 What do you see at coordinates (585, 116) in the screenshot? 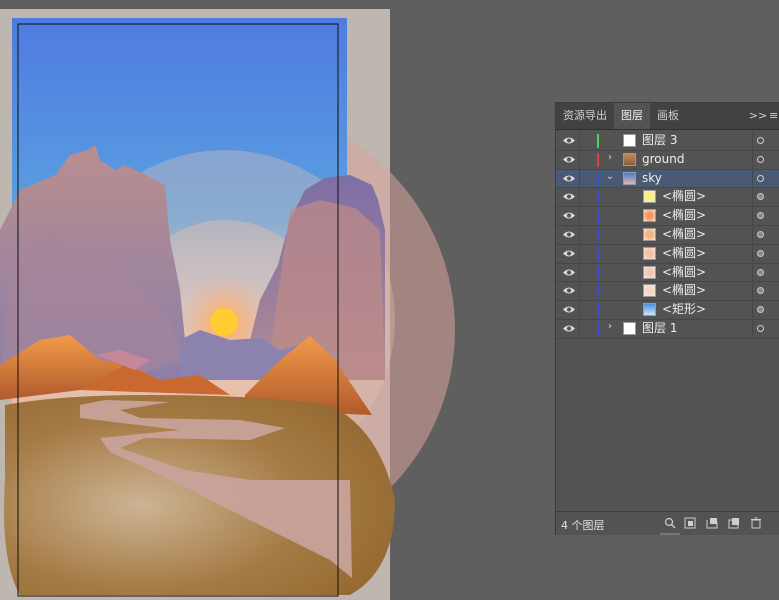
I see `tab-asset-export: 资源导出` at bounding box center [585, 116].